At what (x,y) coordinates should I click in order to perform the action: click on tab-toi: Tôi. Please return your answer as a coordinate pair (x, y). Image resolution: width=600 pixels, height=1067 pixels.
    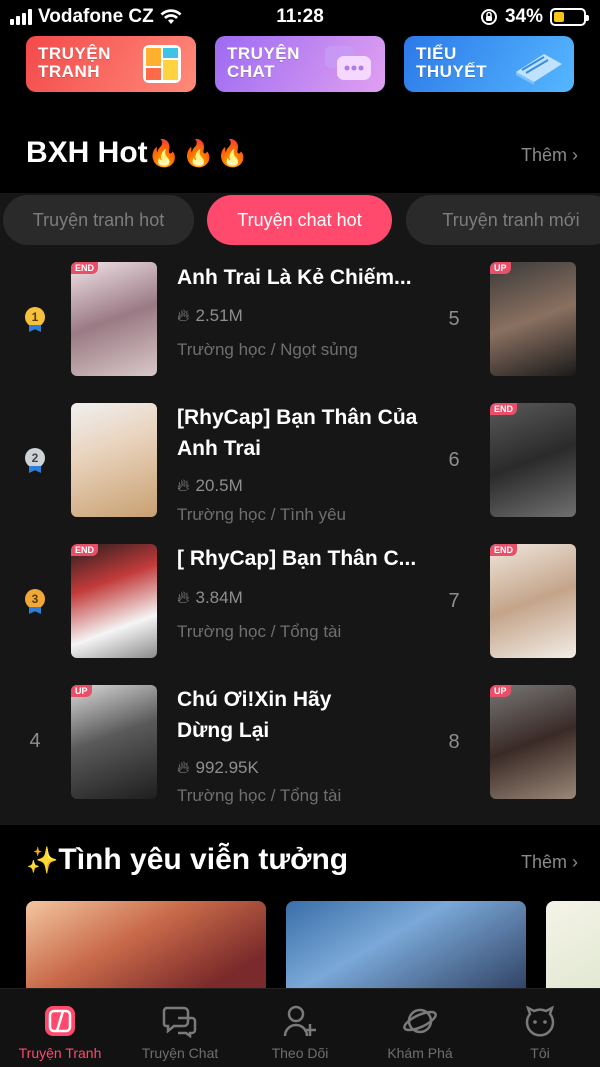
    Looking at the image, I should click on (540, 1028).